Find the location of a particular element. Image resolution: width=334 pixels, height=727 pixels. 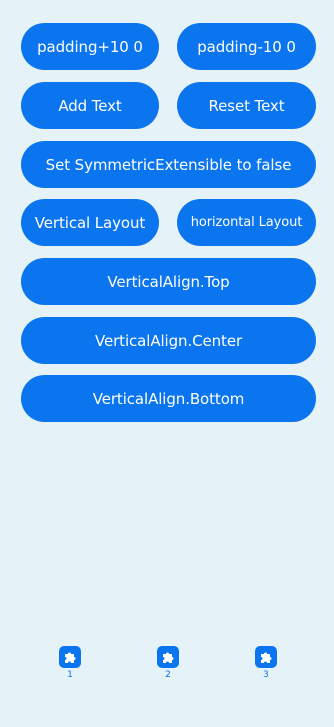

tab-label: 1 is located at coordinates (70, 675).